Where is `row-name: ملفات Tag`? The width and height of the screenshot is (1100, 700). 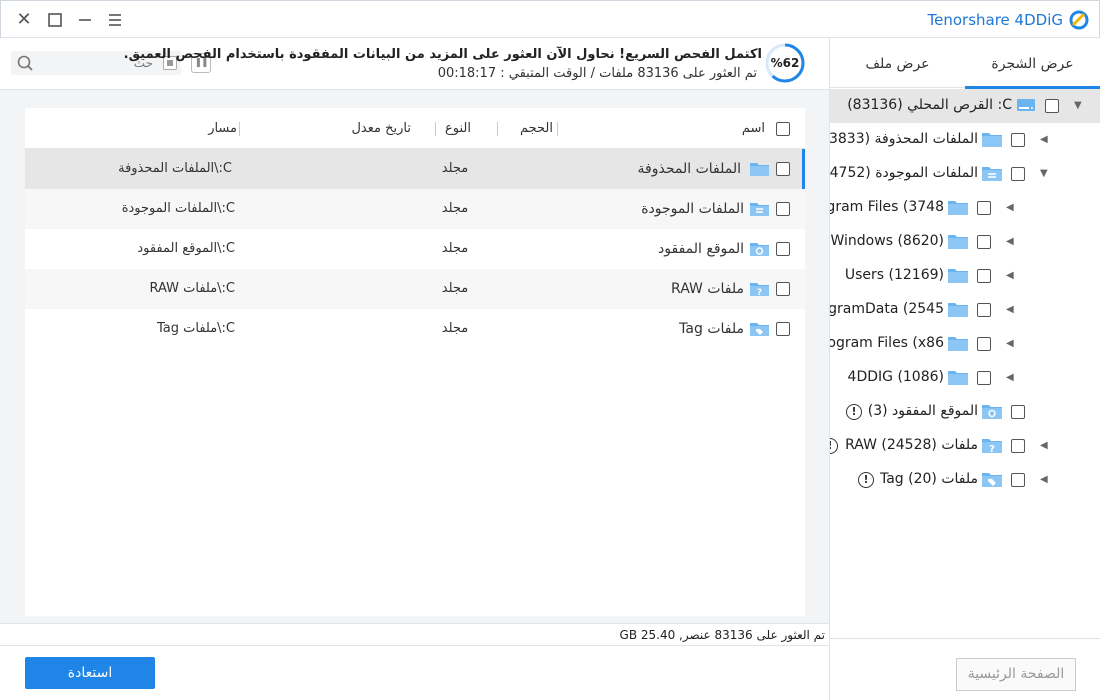 row-name: ملفات Tag is located at coordinates (711, 329).